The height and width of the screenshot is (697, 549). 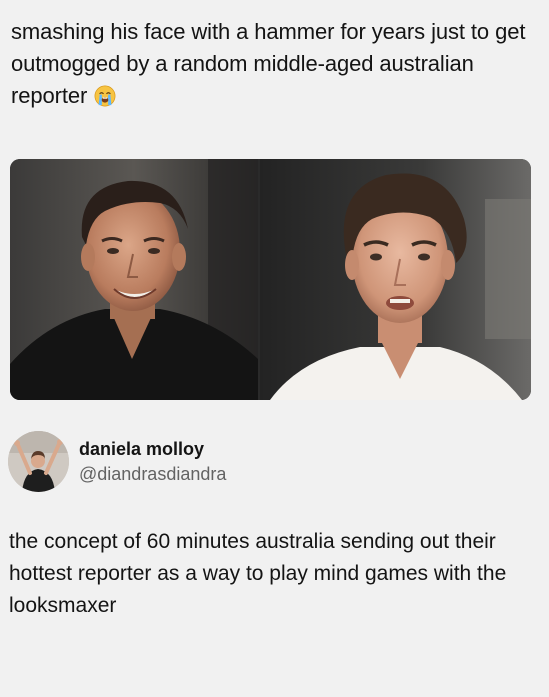 I want to click on loudly-crying-face-icon, so click(x=105, y=95).